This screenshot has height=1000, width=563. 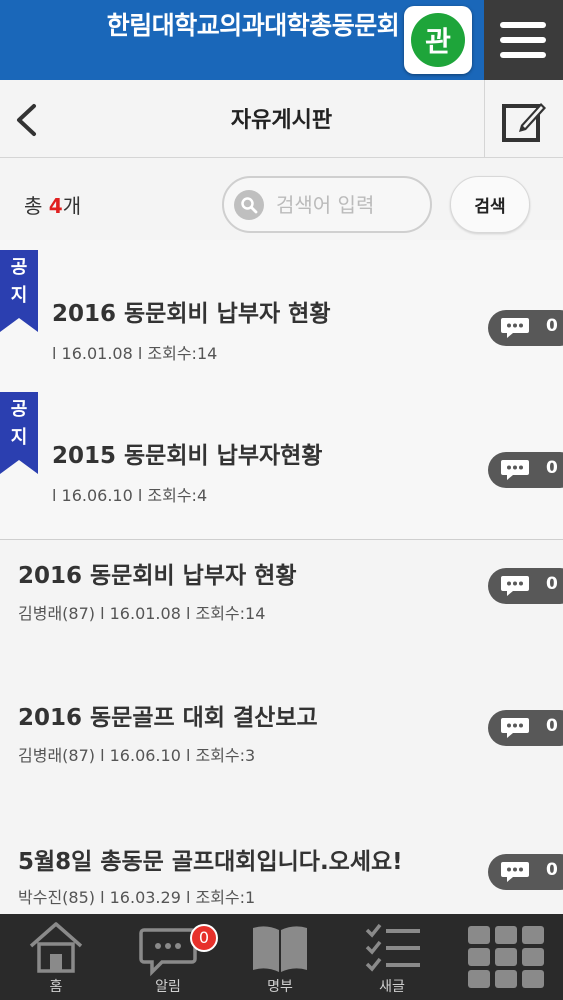 I want to click on back-button, so click(x=30, y=119).